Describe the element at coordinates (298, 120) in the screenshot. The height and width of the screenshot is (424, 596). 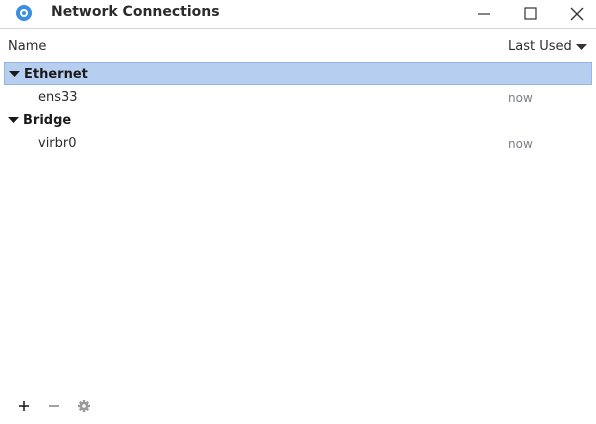
I see `group-row-bridge: Bridge` at that location.